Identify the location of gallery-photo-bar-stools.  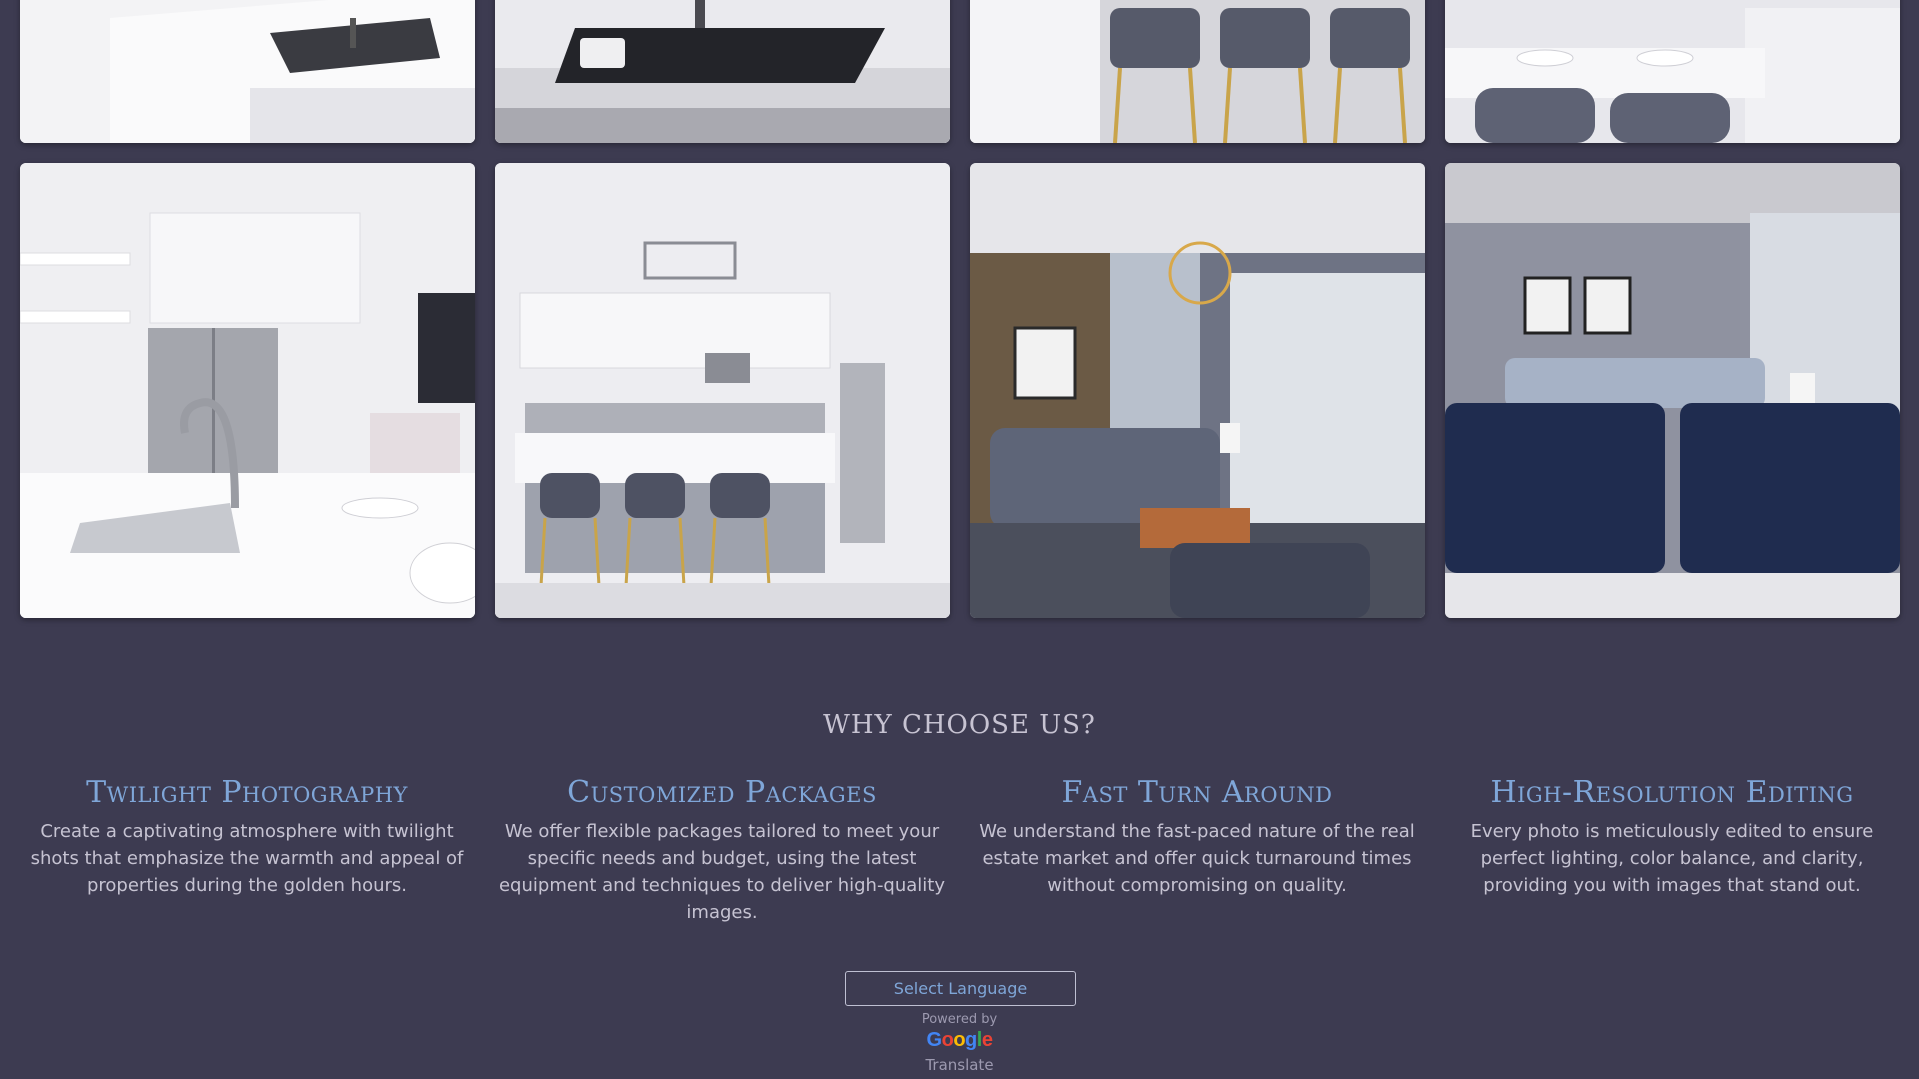
(1197, 71).